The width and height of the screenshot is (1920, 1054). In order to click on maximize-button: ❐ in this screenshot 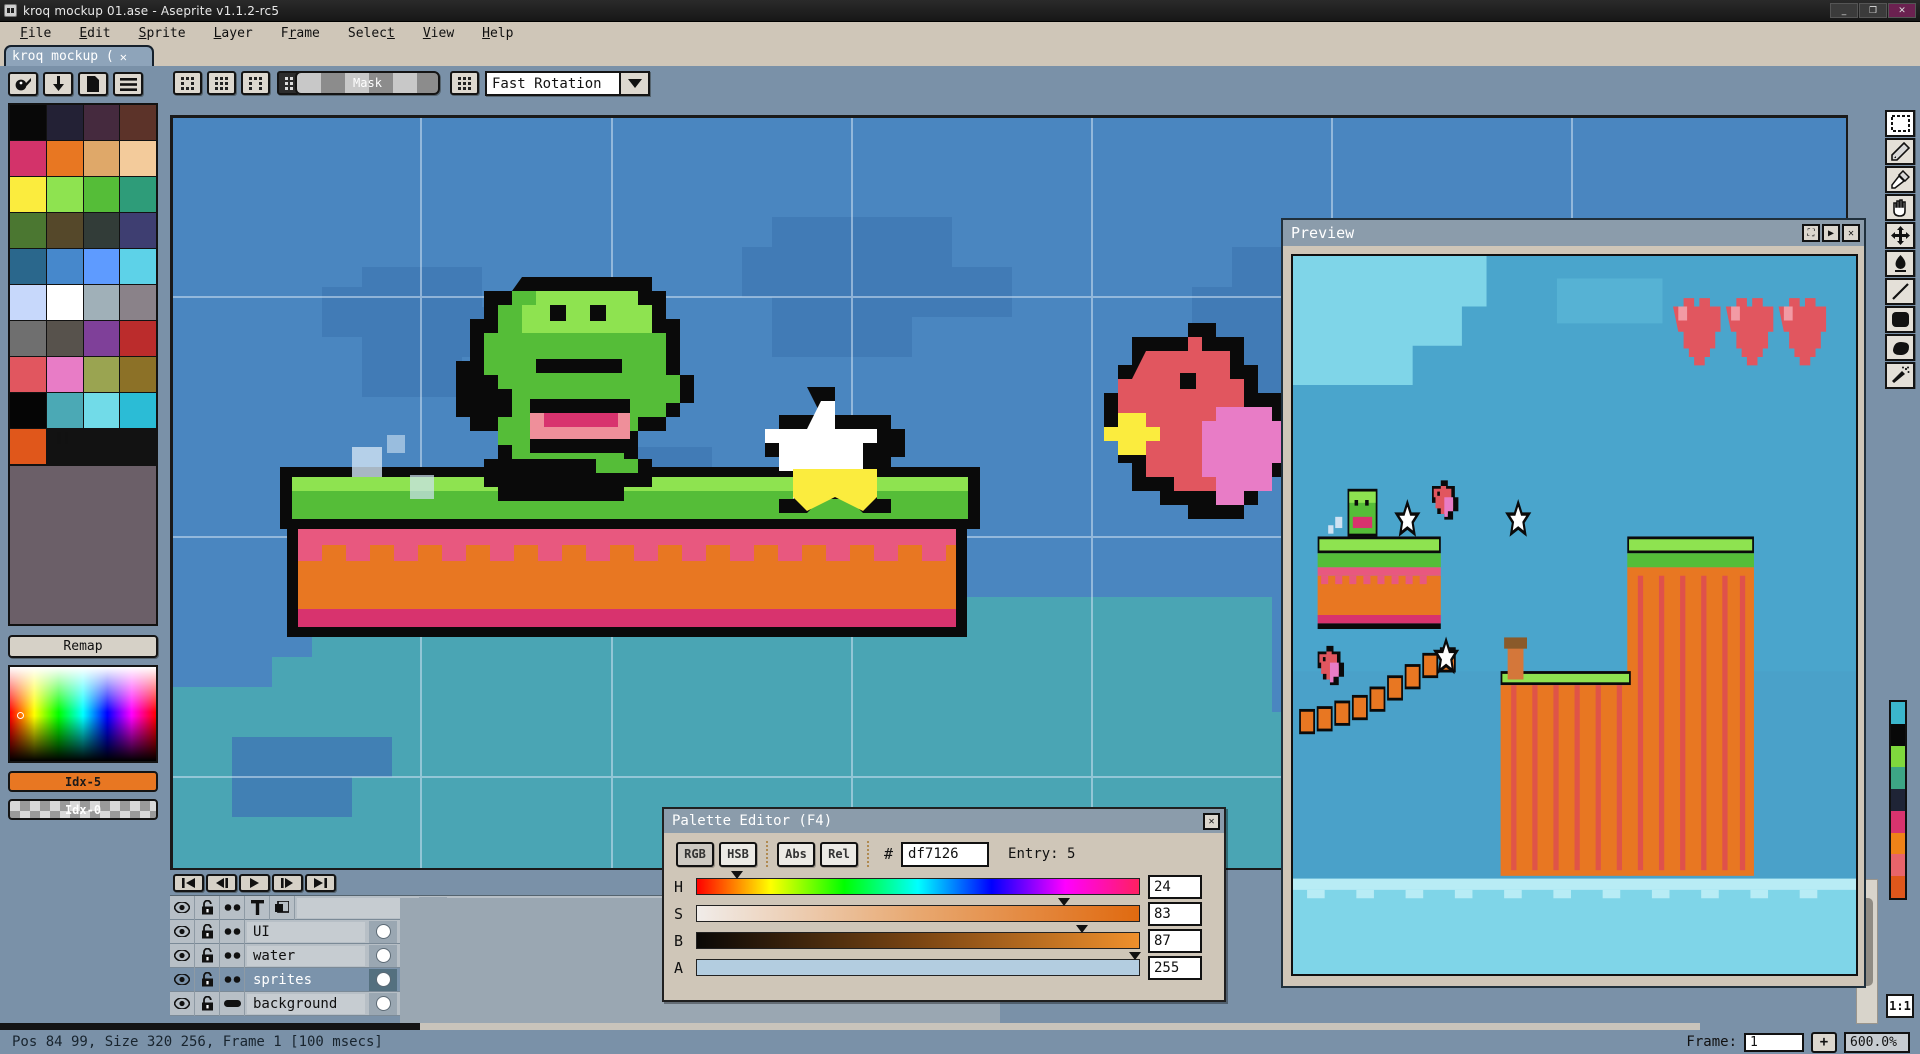, I will do `click(1873, 10)`.